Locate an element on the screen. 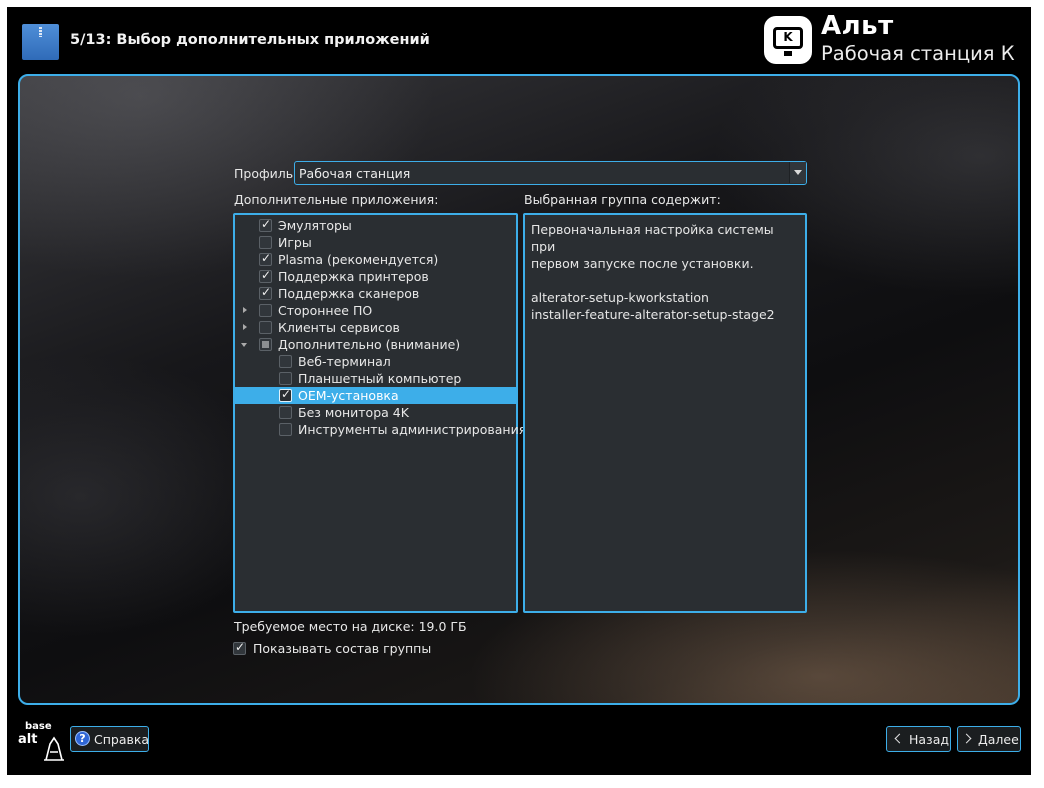  show-group-check-icon is located at coordinates (239, 647).